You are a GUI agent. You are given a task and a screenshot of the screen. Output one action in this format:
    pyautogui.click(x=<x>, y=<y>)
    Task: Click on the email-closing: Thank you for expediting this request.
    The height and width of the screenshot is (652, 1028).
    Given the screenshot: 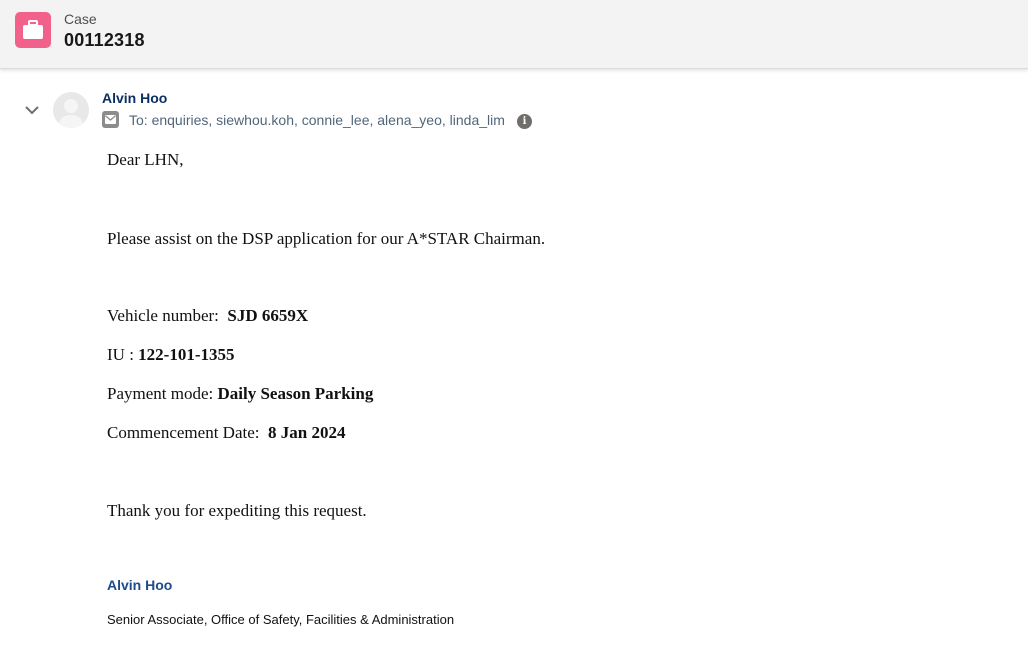 What is the action you would take?
    pyautogui.click(x=237, y=510)
    